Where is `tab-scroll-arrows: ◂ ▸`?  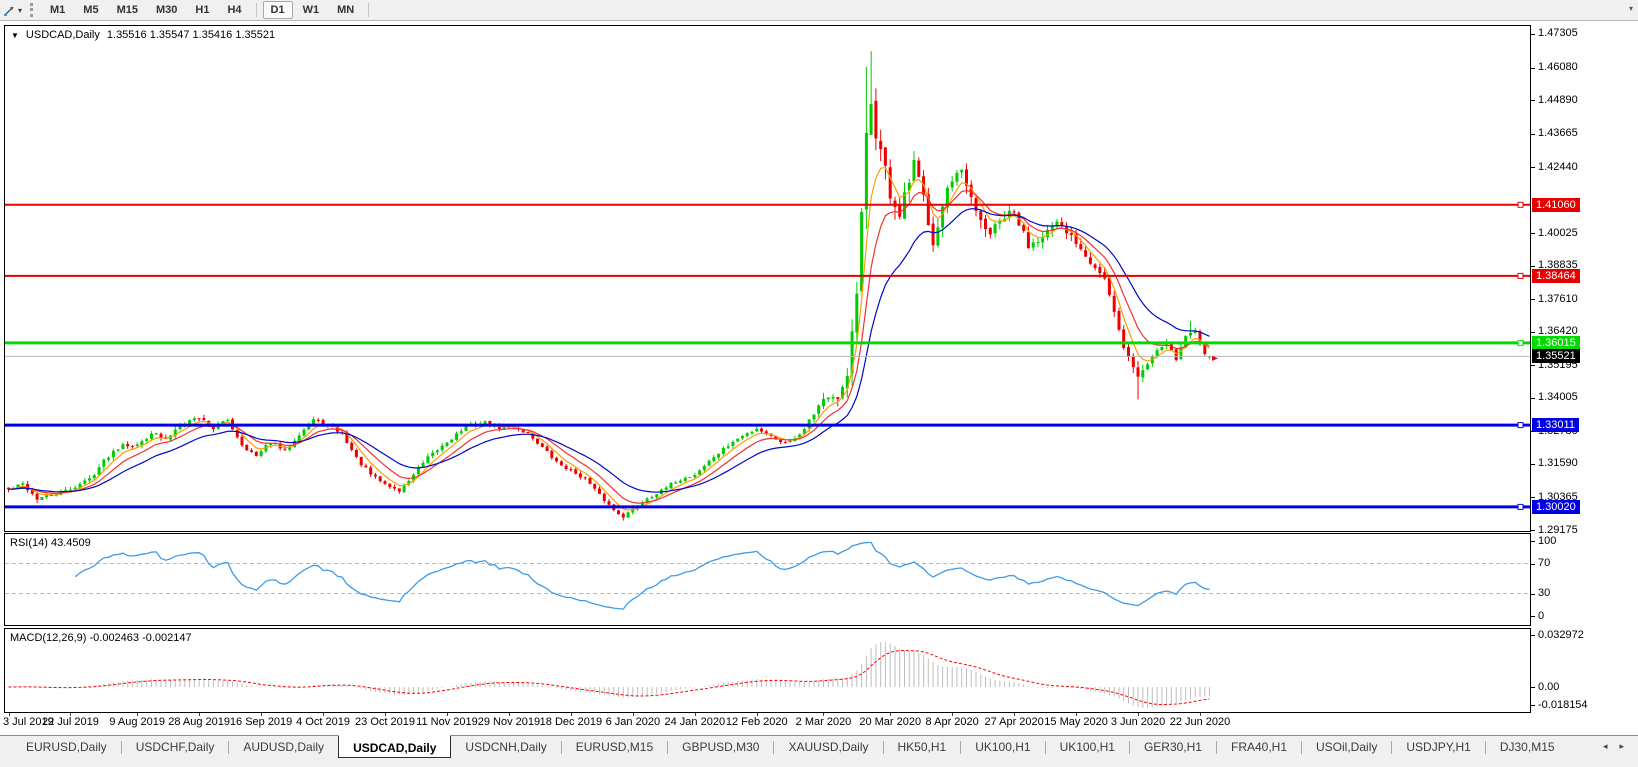 tab-scroll-arrows: ◂ ▸ is located at coordinates (1620, 744).